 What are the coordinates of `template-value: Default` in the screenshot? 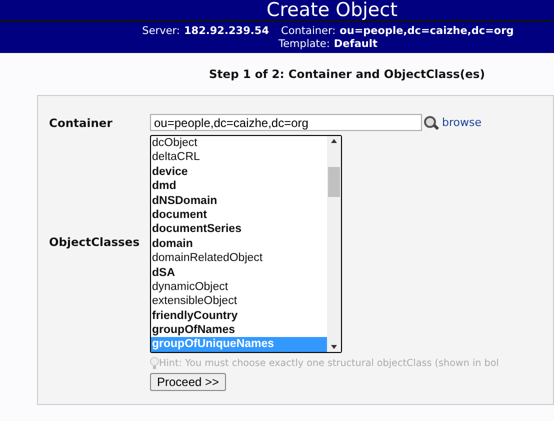 It's located at (356, 44).